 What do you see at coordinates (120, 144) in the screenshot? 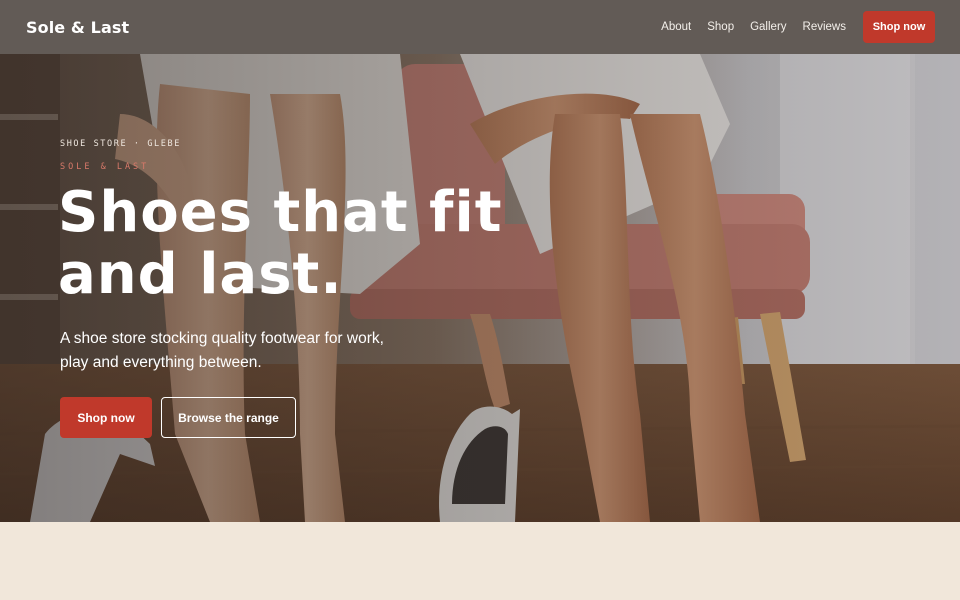
I see `hero-eyebrow: SHOE STORE · GLEBE` at bounding box center [120, 144].